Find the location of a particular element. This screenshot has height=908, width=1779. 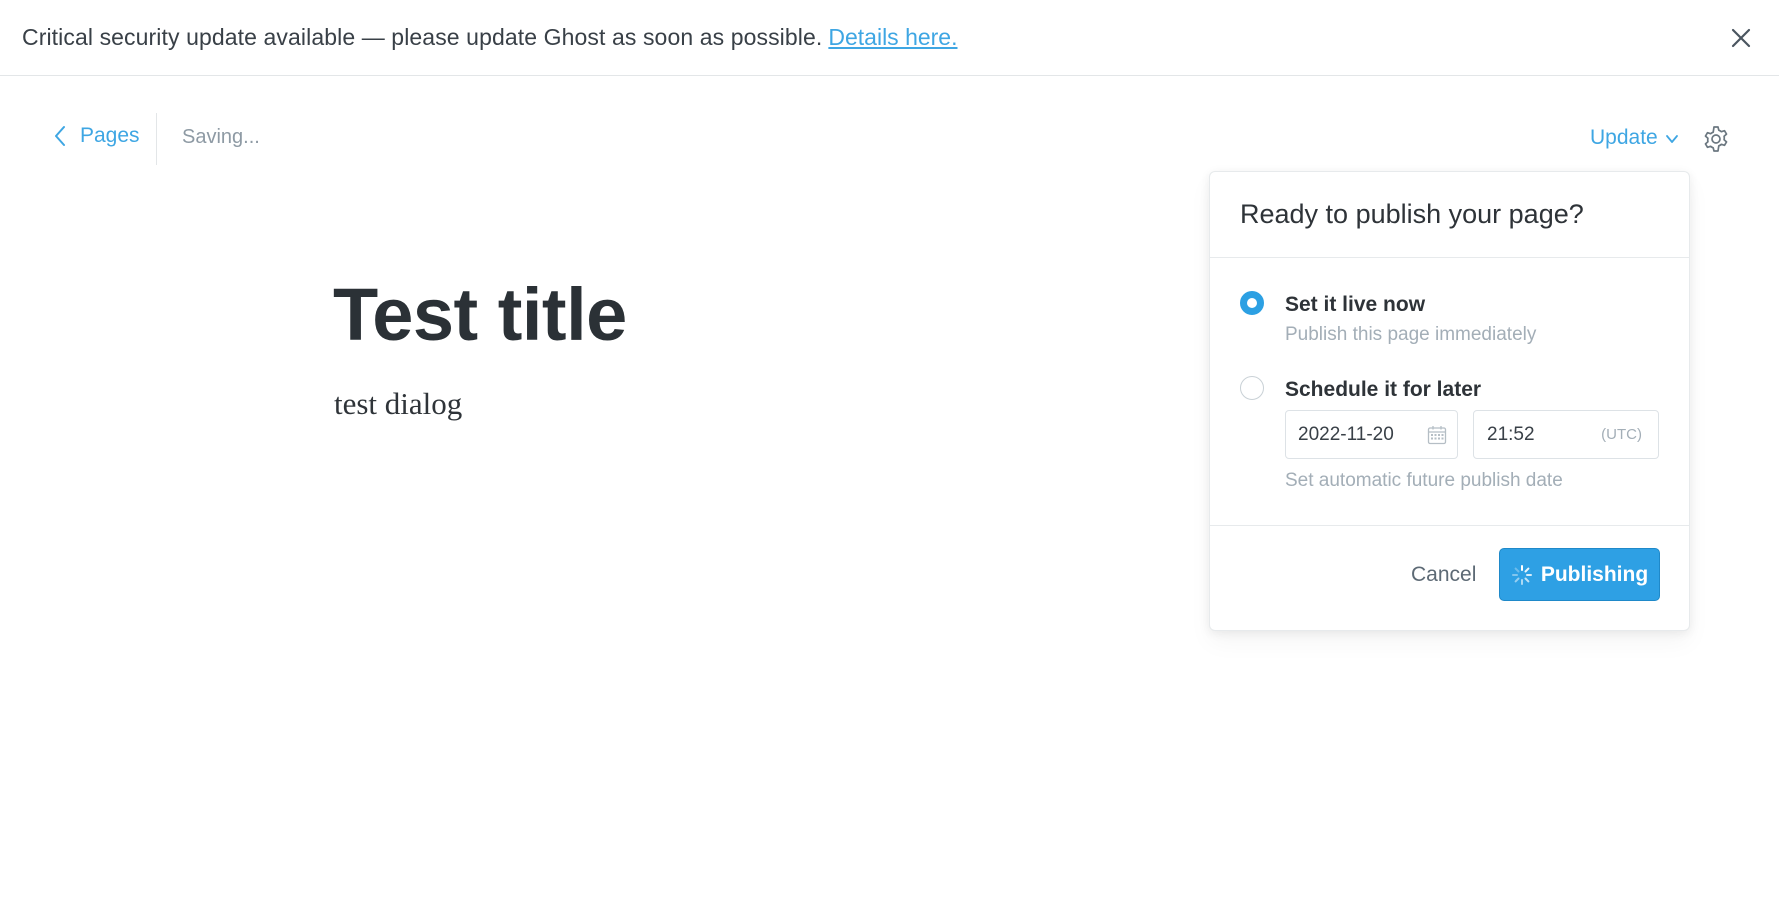

chevron-down-icon is located at coordinates (1672, 139).